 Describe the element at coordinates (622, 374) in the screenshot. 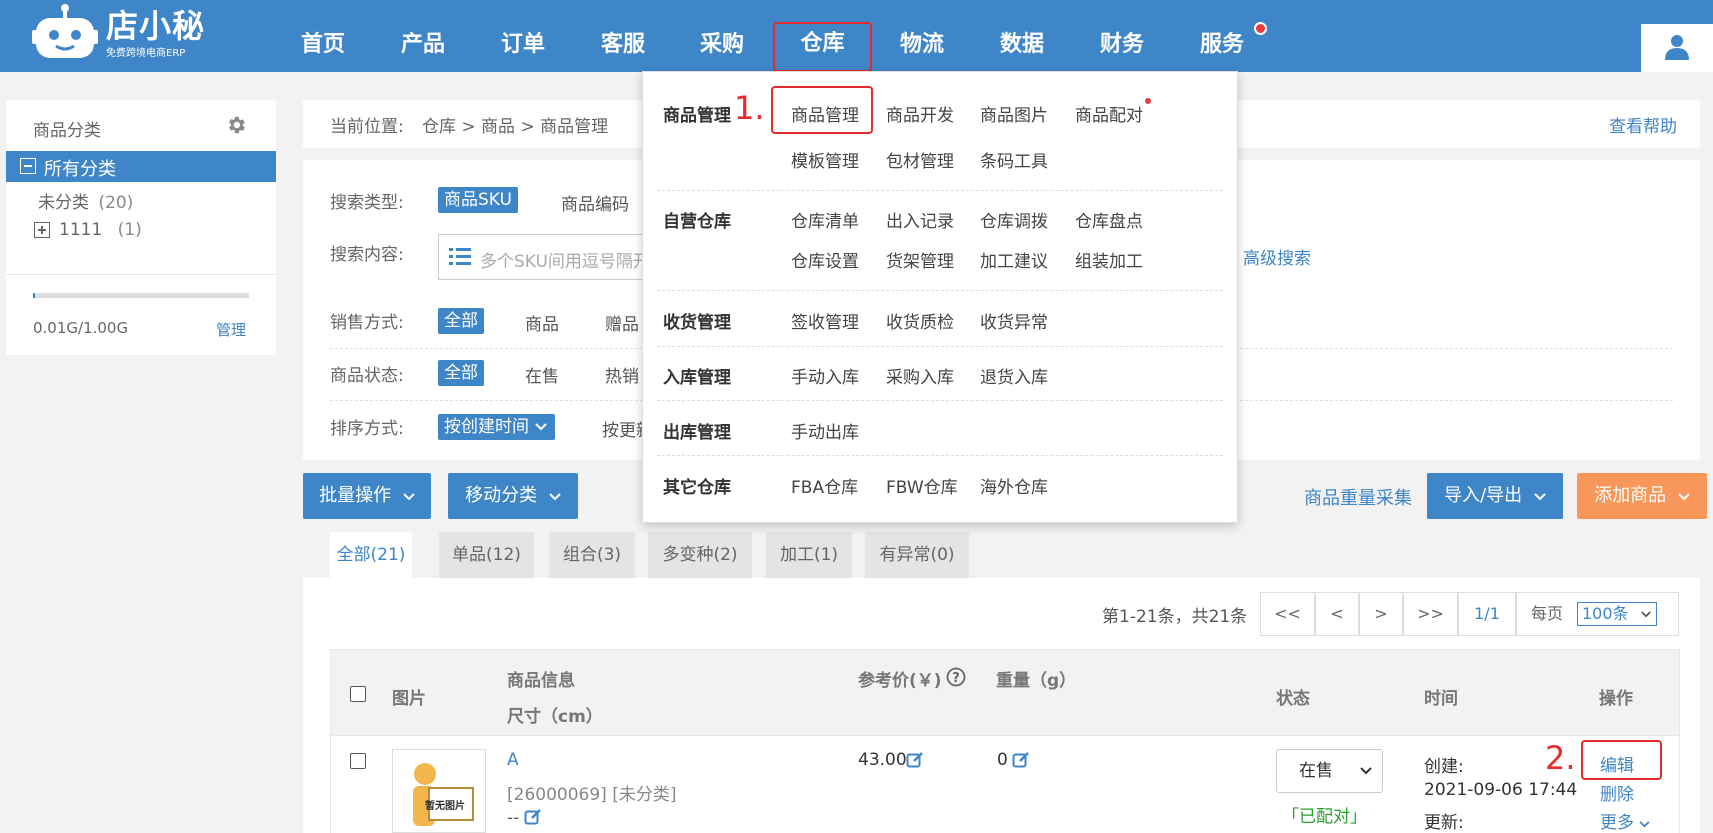

I see `status-hot: 热销` at that location.